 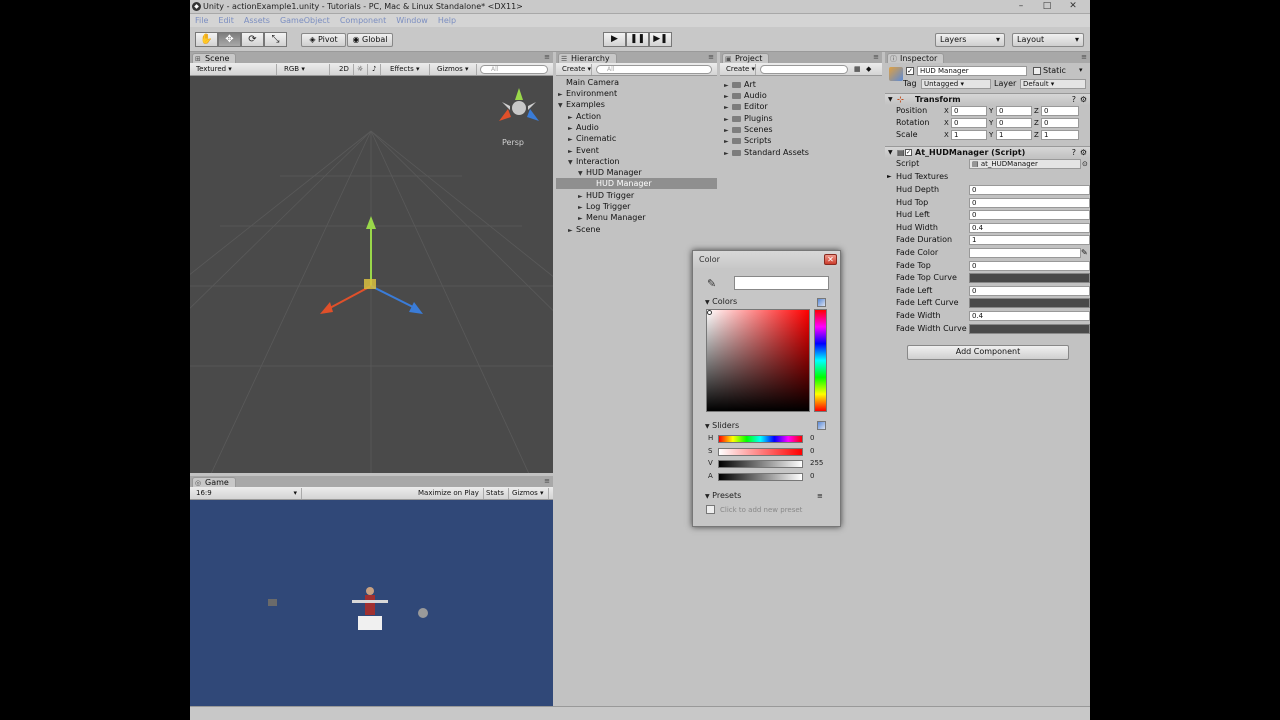 What do you see at coordinates (584, 229) in the screenshot?
I see `list-item: ► Scene` at bounding box center [584, 229].